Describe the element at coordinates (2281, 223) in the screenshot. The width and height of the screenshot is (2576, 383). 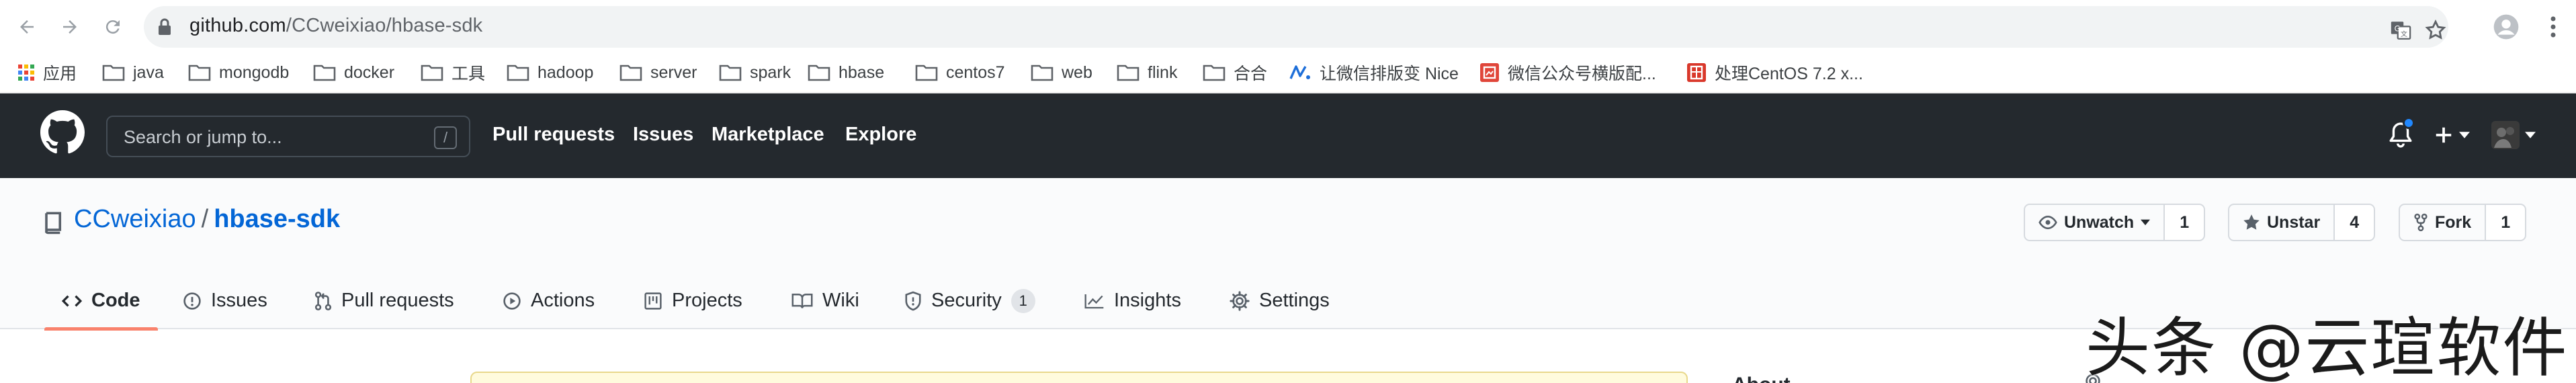
I see `unstar-button: Unstar` at that location.